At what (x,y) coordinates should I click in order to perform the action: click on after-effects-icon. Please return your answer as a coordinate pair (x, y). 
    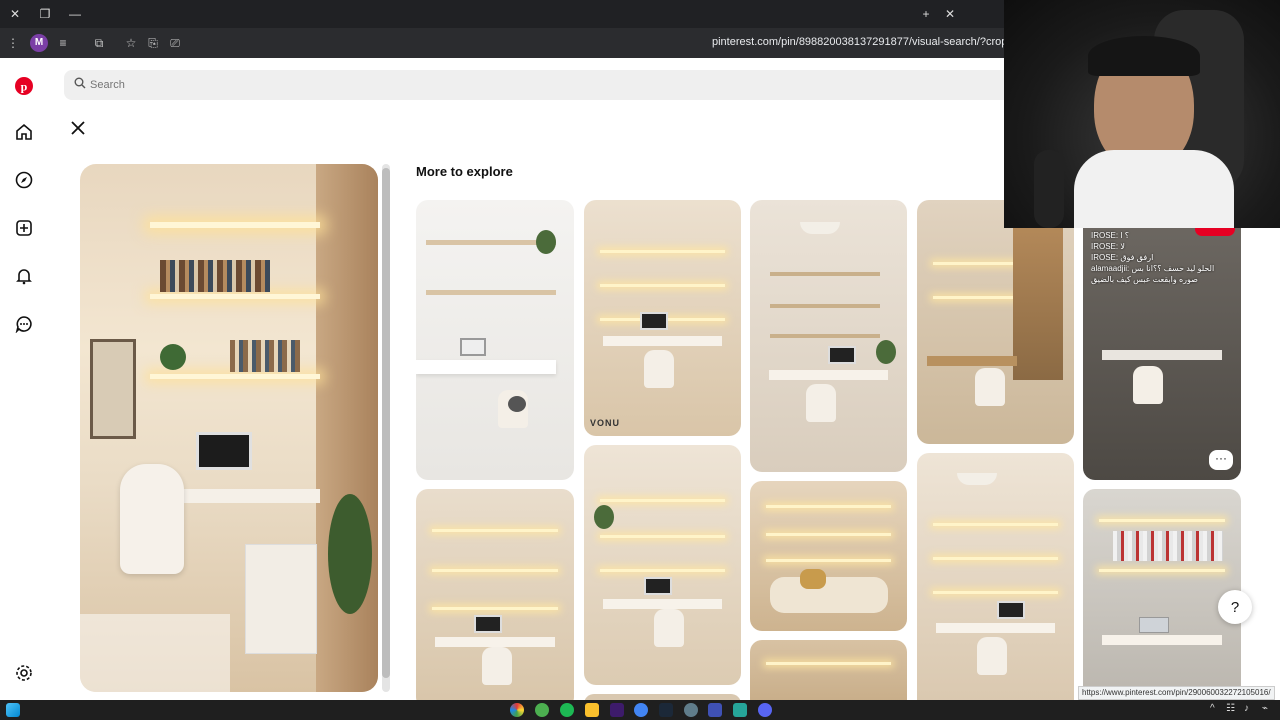
    Looking at the image, I should click on (617, 710).